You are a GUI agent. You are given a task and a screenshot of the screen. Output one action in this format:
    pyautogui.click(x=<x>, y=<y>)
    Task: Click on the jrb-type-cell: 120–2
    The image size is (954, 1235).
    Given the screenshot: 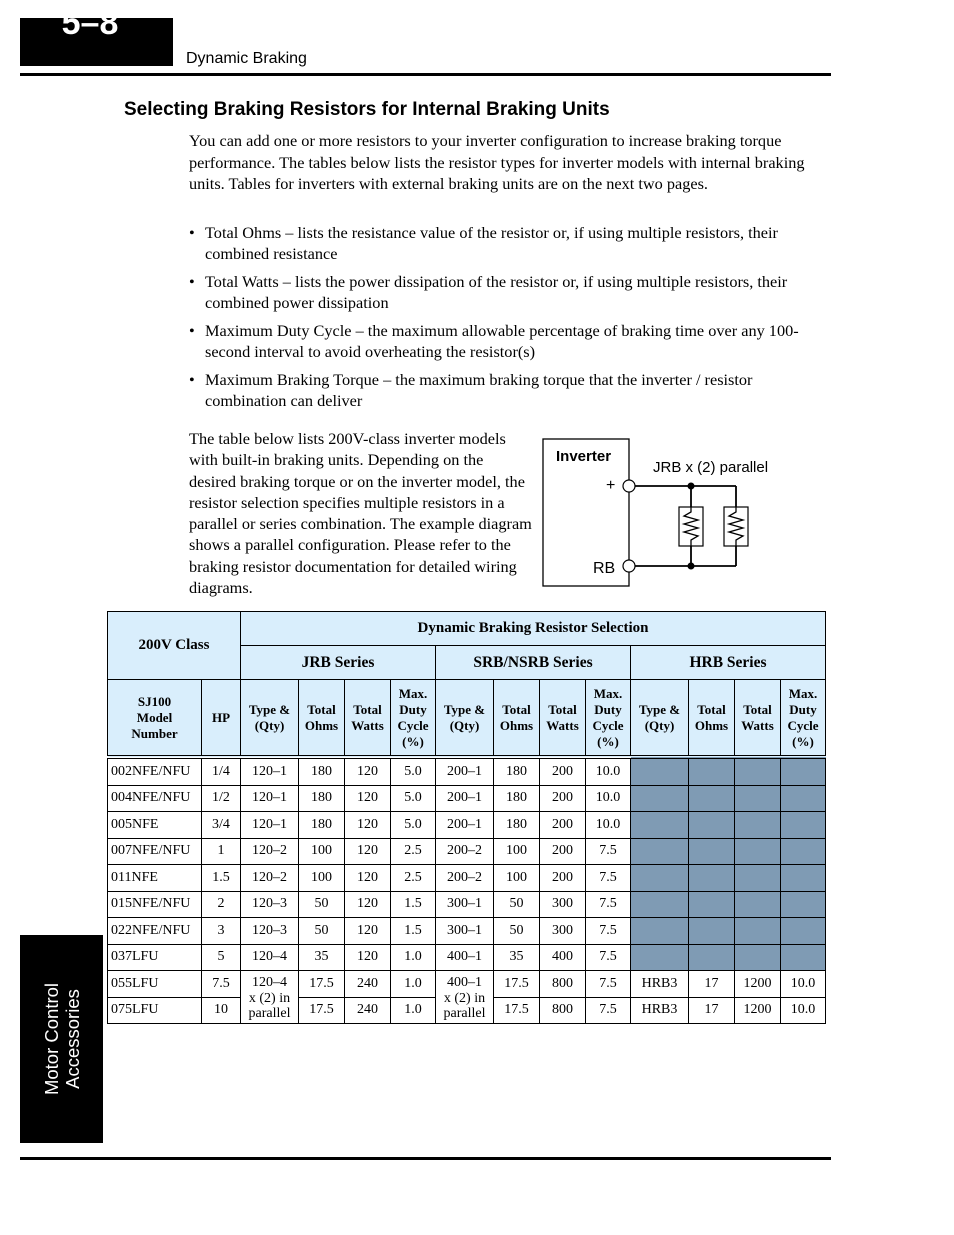 What is the action you would take?
    pyautogui.click(x=269, y=878)
    